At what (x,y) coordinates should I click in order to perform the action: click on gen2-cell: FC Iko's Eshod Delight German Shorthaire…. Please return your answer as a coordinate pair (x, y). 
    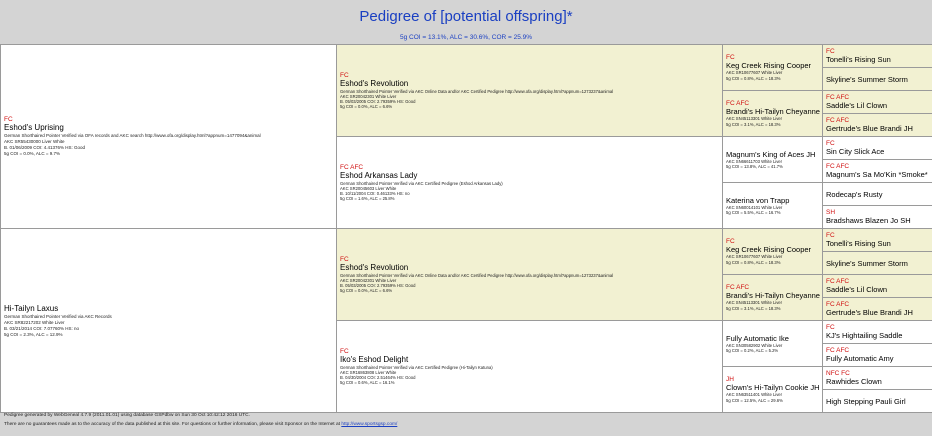
    Looking at the image, I should click on (529, 366).